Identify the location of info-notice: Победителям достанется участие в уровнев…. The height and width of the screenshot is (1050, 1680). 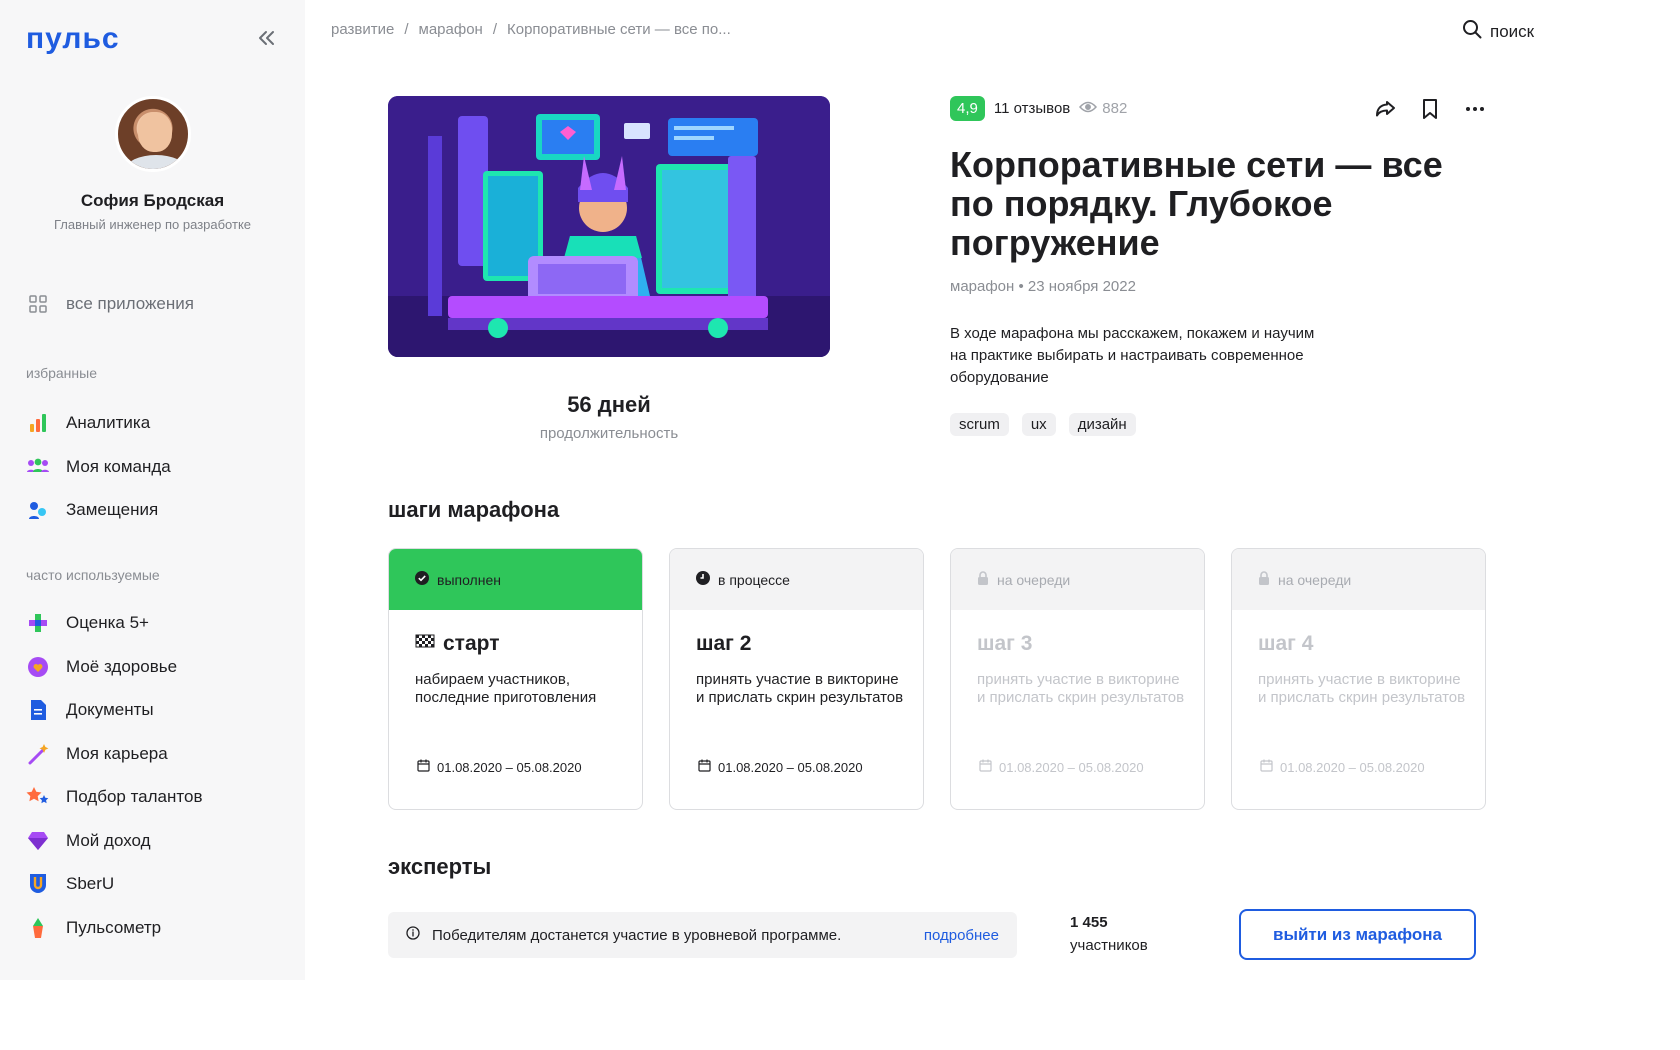
(702, 935).